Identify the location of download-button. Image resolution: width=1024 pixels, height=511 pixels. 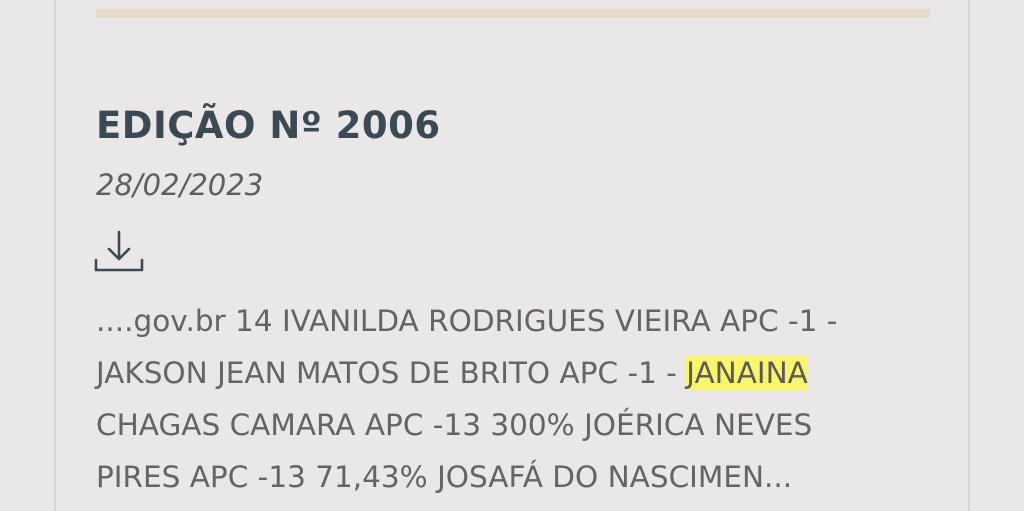
(120, 252).